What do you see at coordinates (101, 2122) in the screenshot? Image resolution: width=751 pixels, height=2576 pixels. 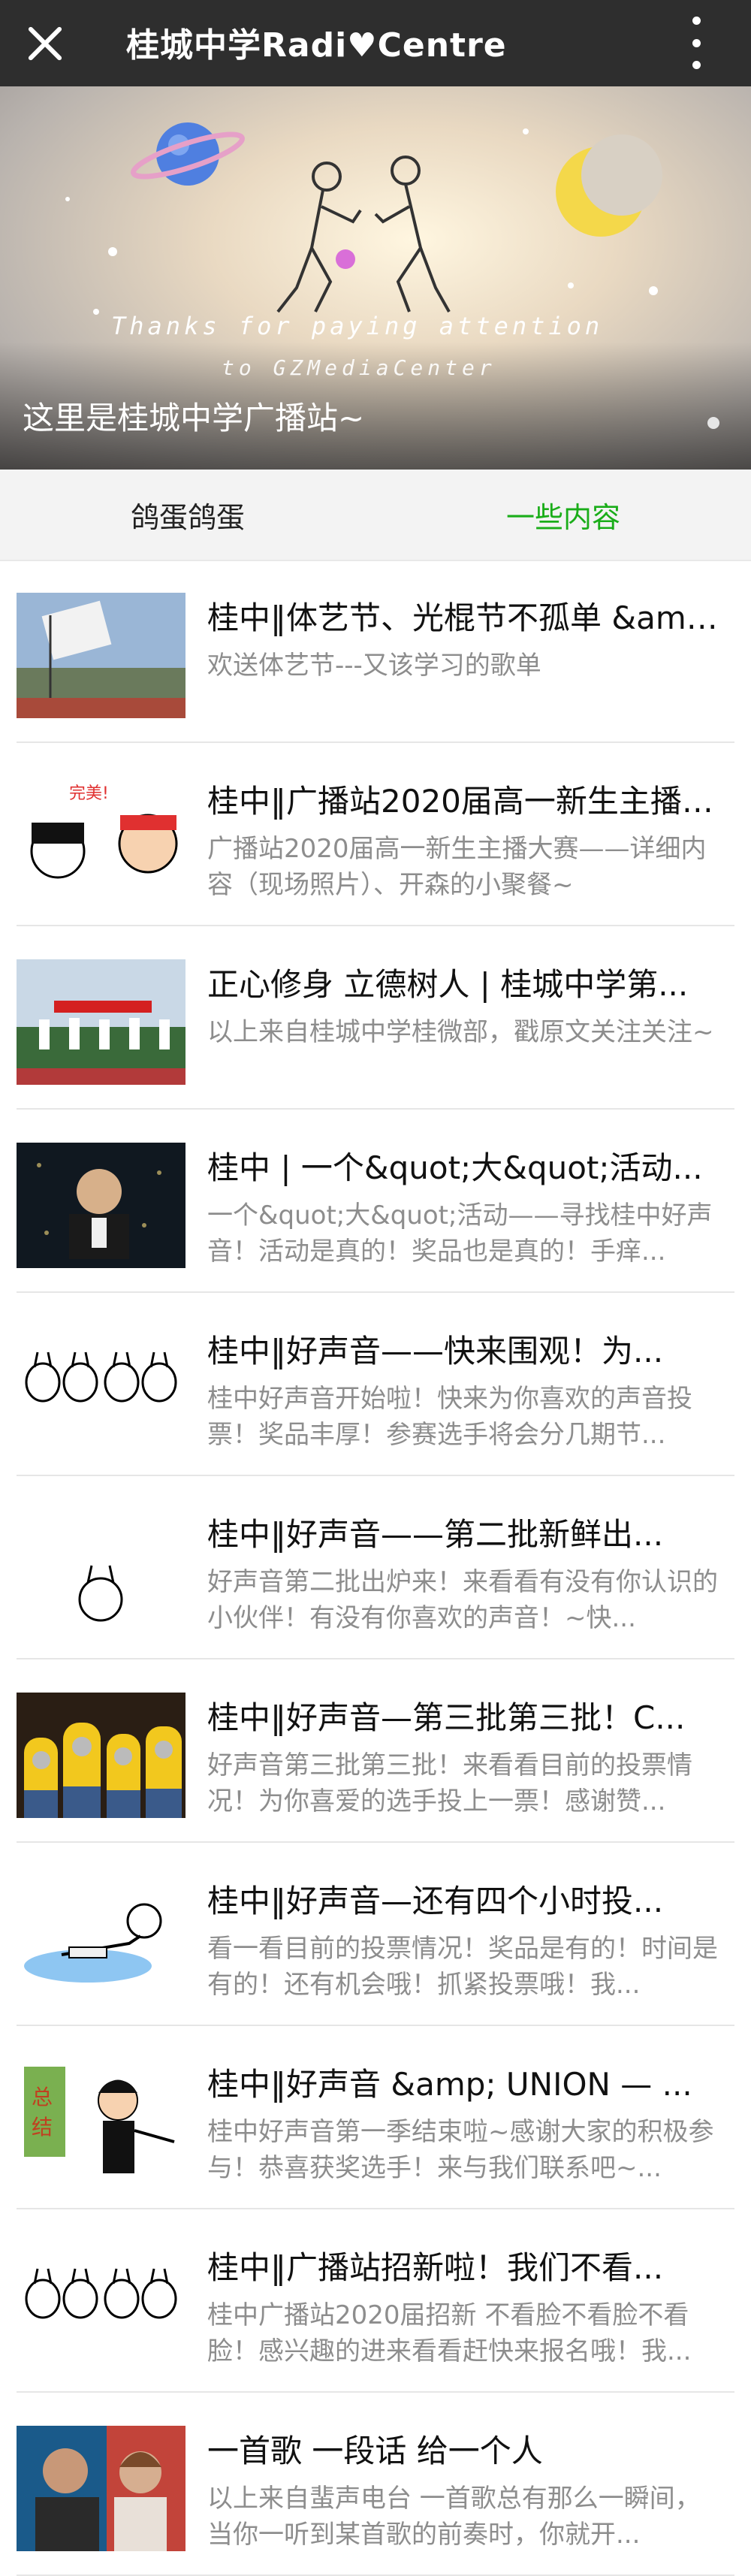 I see `article-thumbnail: 总结` at bounding box center [101, 2122].